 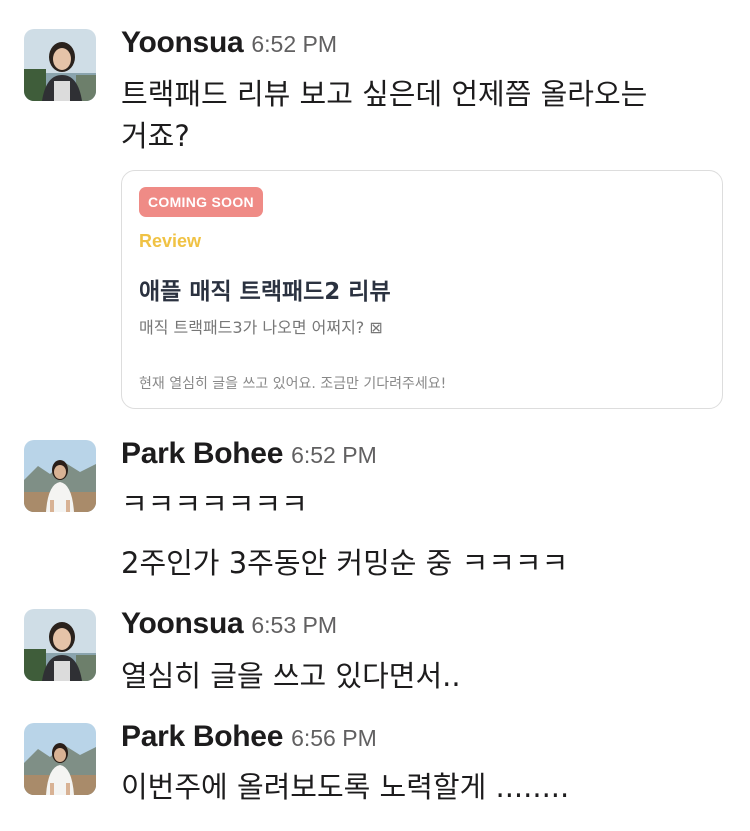 What do you see at coordinates (334, 738) in the screenshot?
I see `message-timestamp: 6:56 PM` at bounding box center [334, 738].